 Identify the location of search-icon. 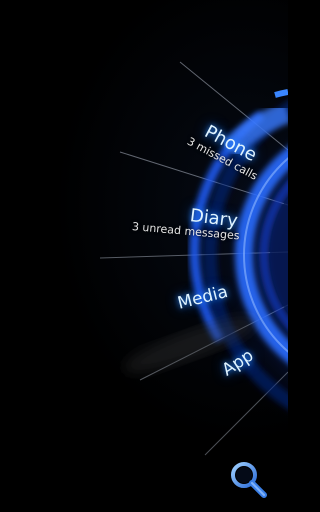
(249, 480).